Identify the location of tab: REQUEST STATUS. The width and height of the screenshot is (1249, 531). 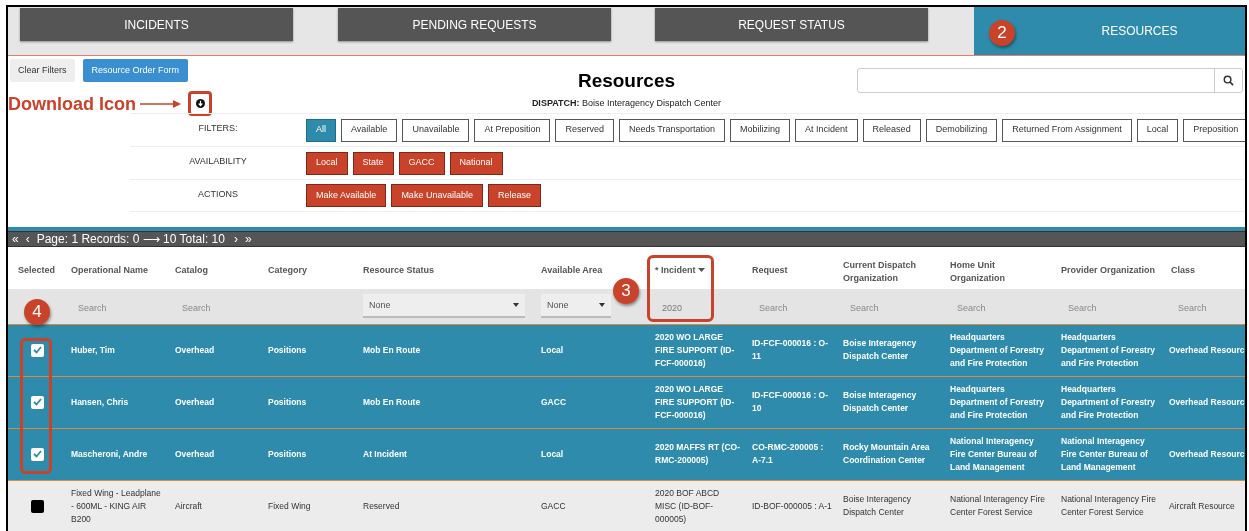
(791, 24).